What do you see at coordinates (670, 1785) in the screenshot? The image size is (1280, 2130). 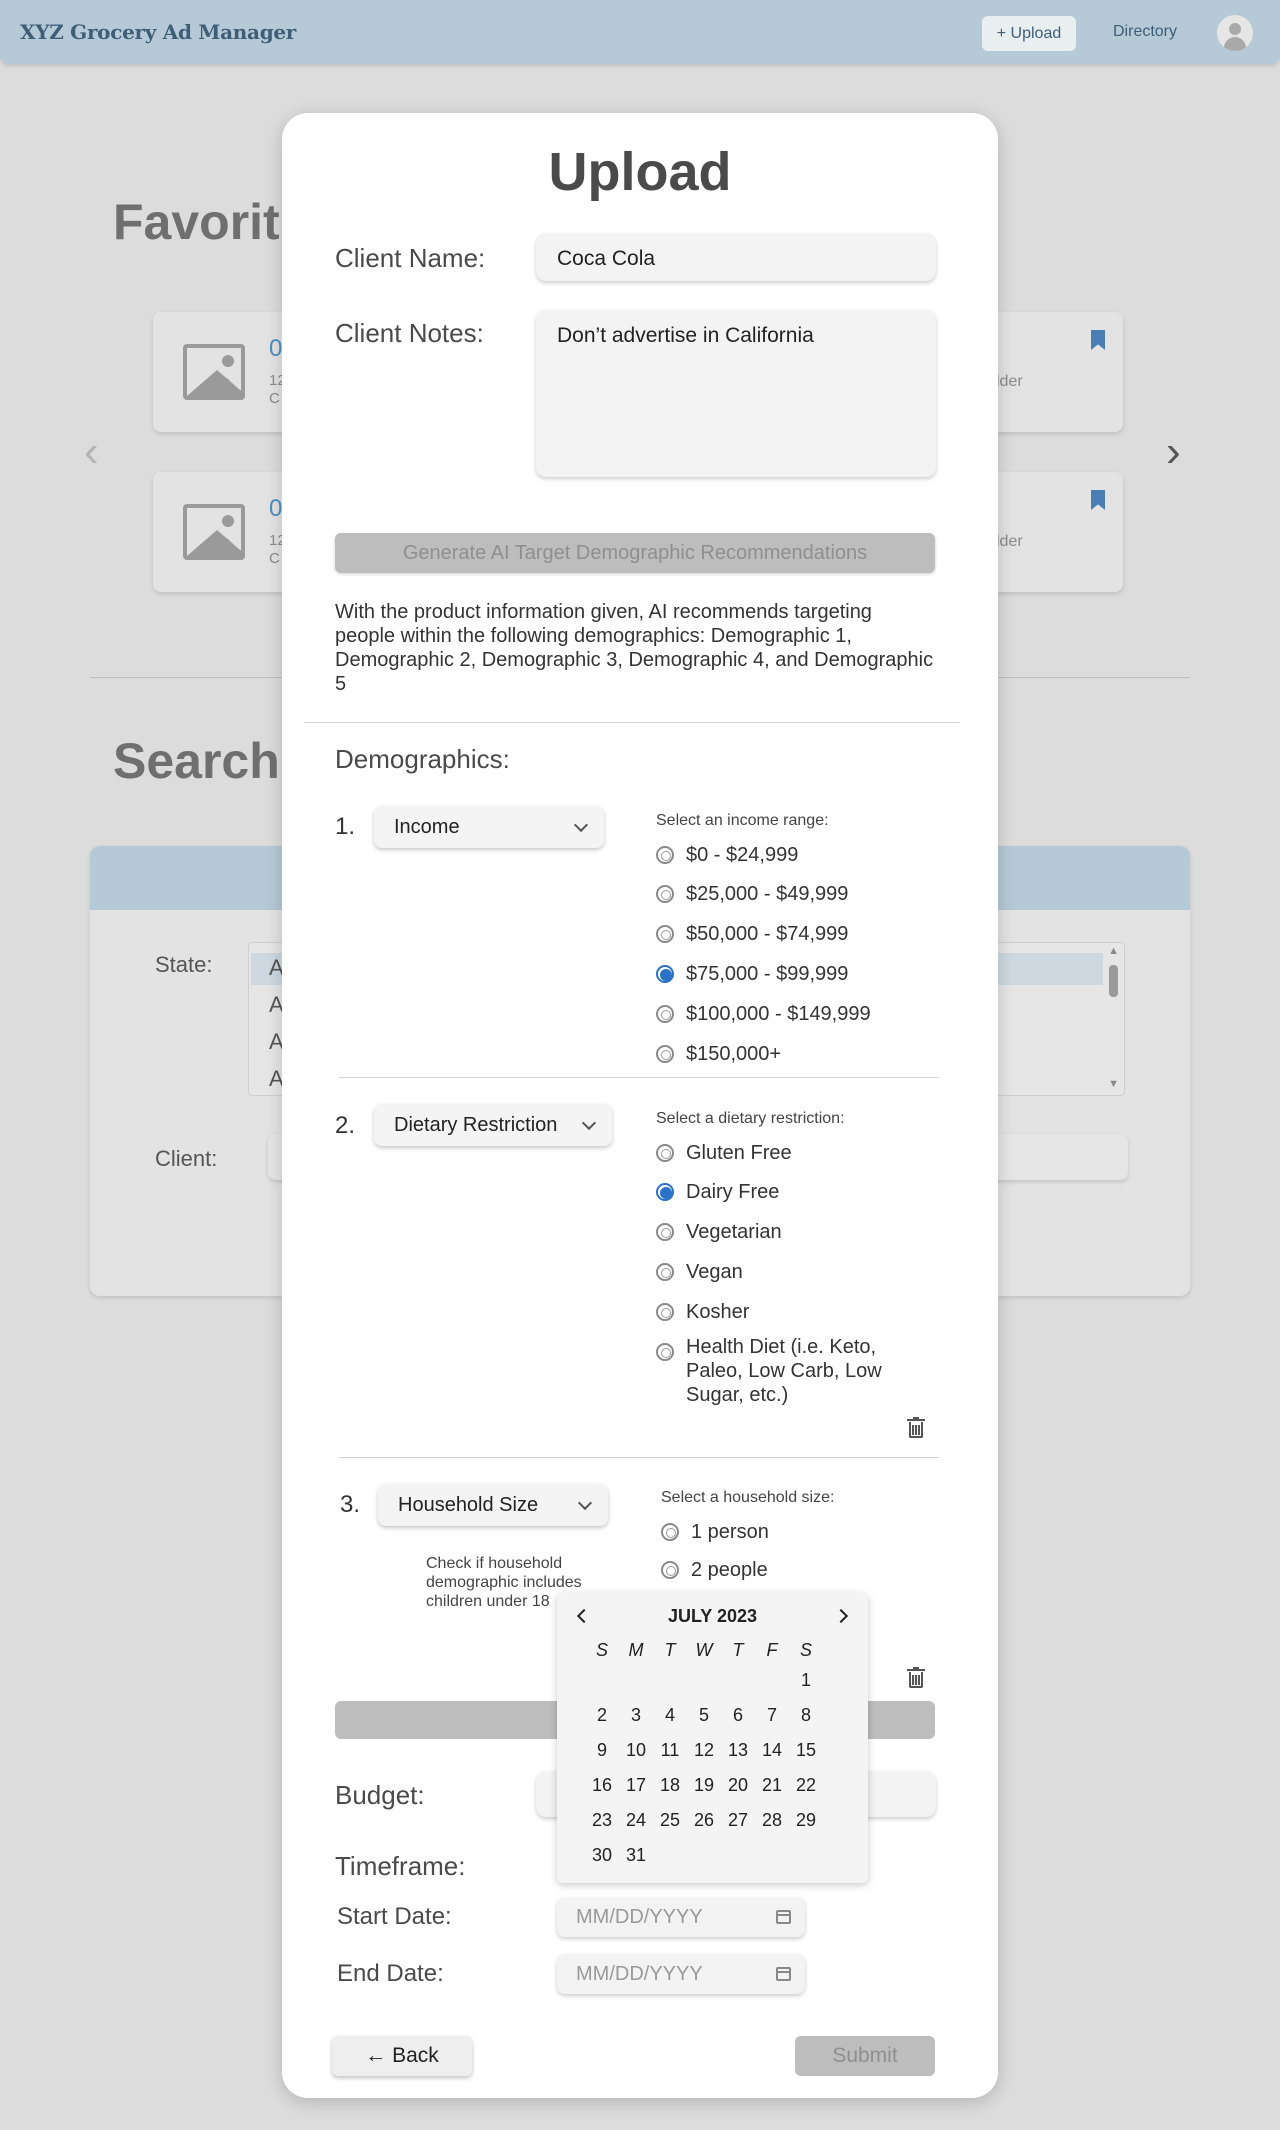 I see `calendar-day: 18` at bounding box center [670, 1785].